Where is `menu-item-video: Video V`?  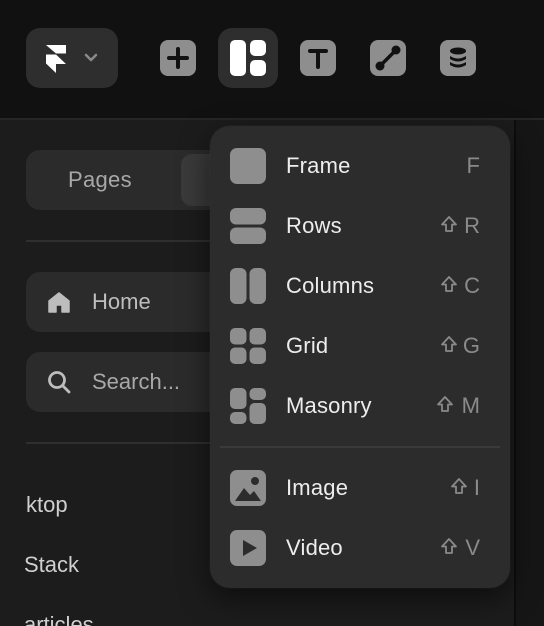 menu-item-video: Video V is located at coordinates (360, 548).